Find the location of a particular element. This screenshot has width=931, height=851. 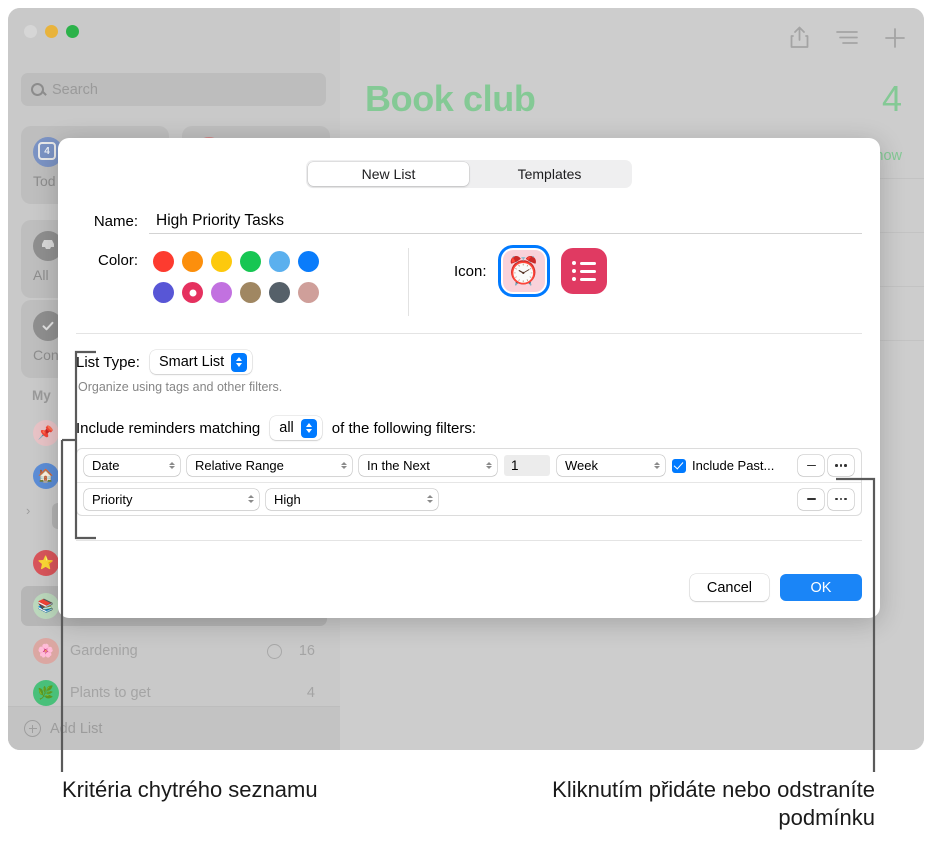

list-type-row: List Type: Smart List is located at coordinates (164, 362).